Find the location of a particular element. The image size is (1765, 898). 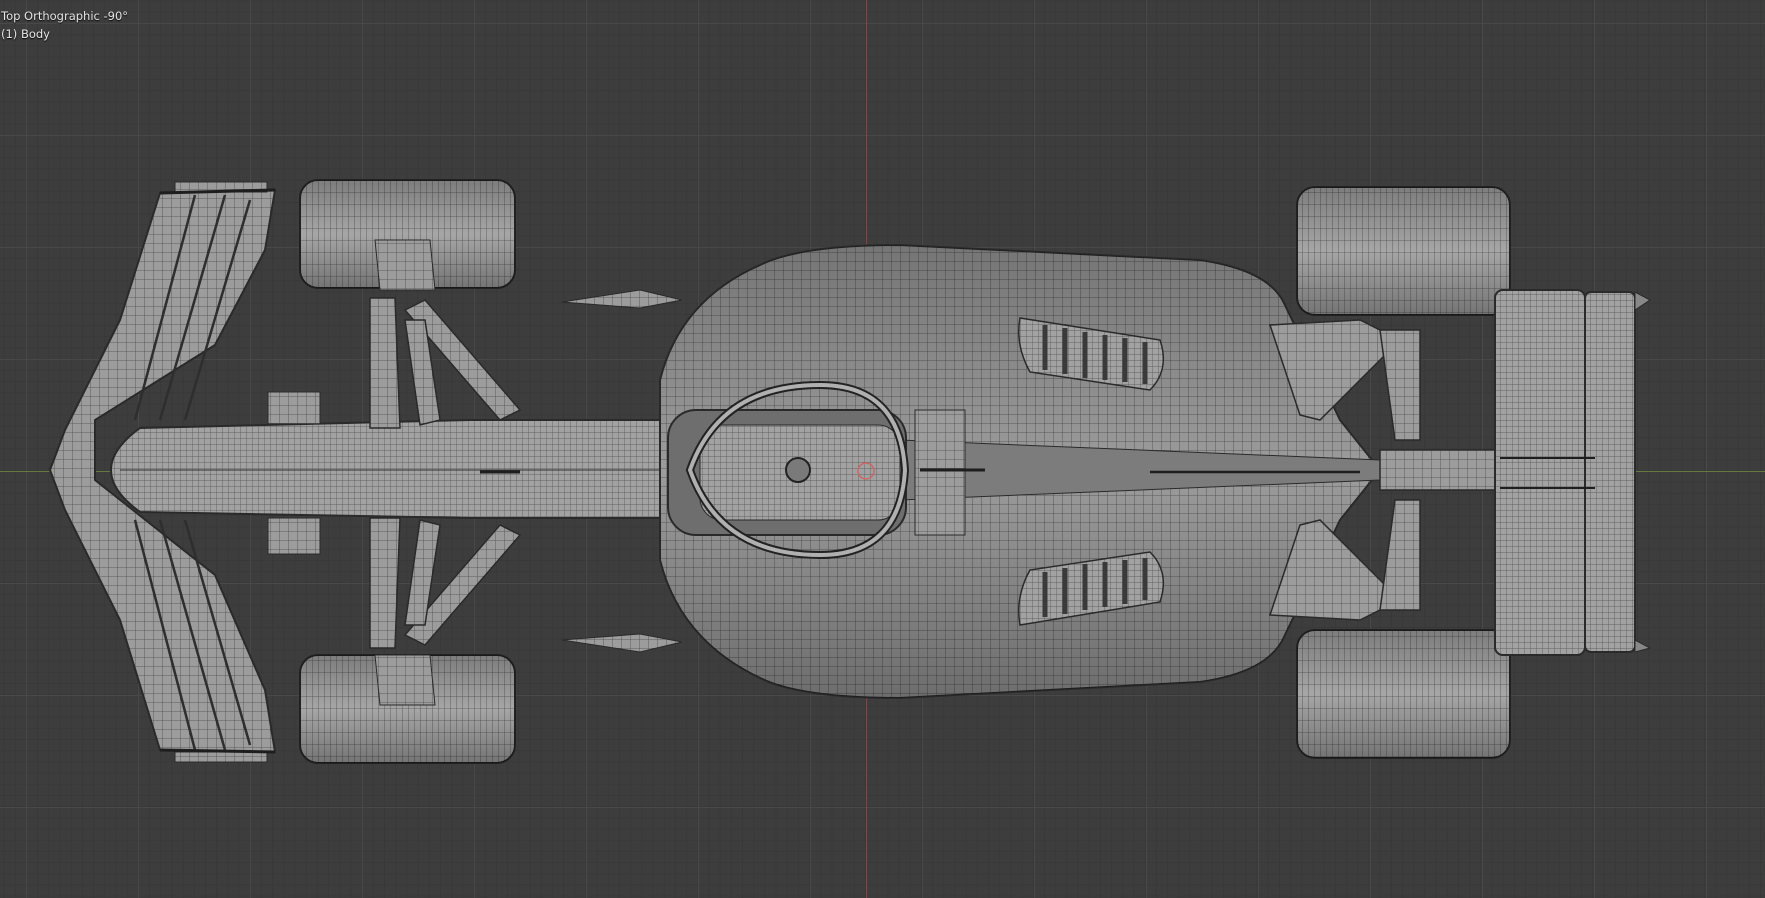

rear-wheel-right is located at coordinates (1403, 694).